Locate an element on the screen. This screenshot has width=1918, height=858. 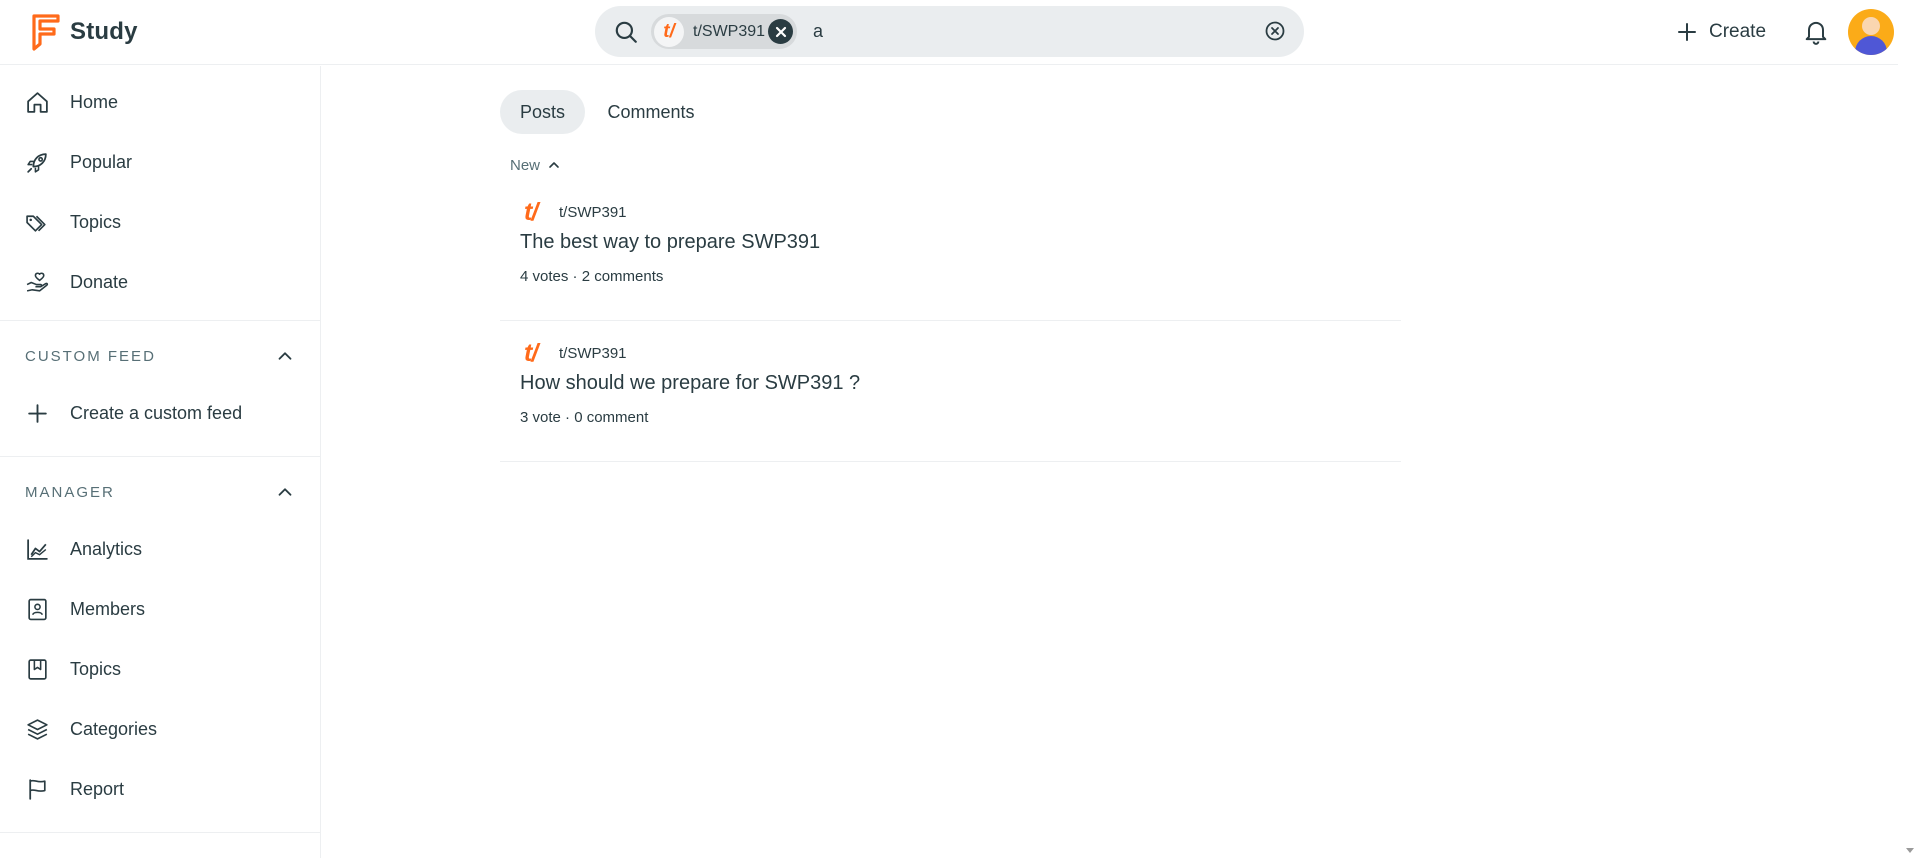
sort-dropdown: New is located at coordinates (536, 165).